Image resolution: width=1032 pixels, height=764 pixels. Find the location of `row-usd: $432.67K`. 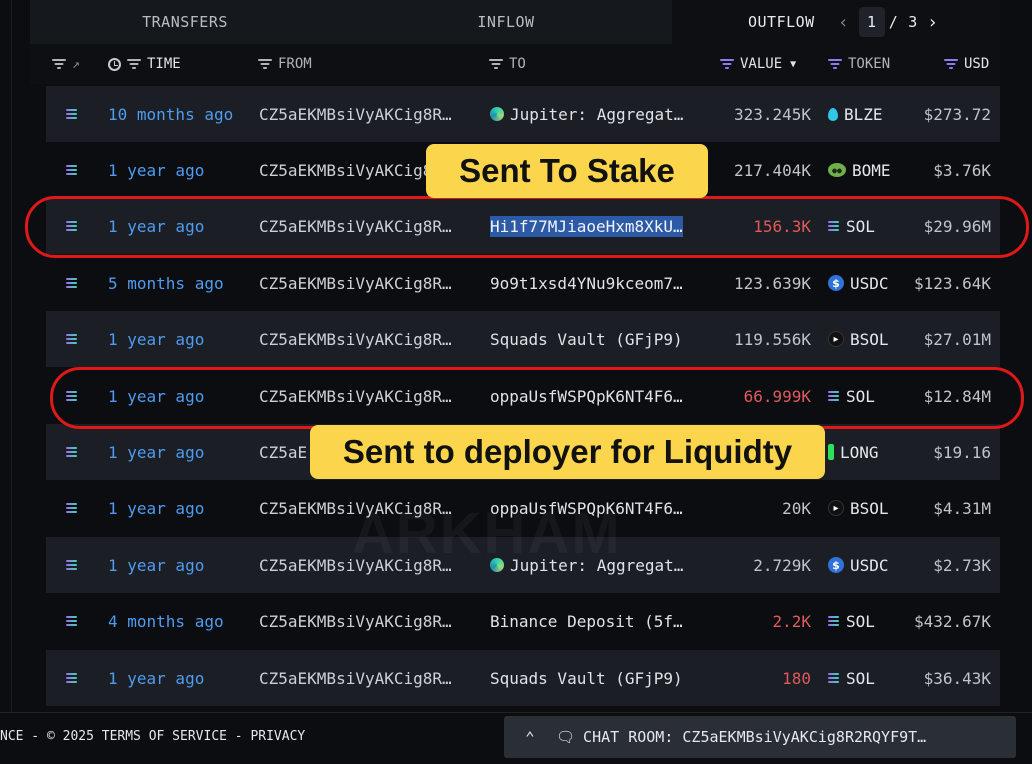

row-usd: $432.67K is located at coordinates (952, 621).